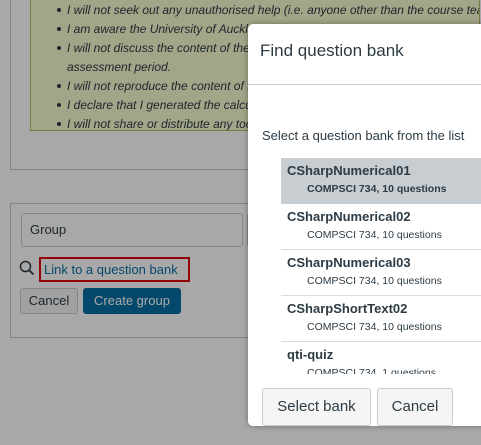 The width and height of the screenshot is (481, 445). What do you see at coordinates (349, 170) in the screenshot?
I see `bank-name: CSharpNumerical01` at bounding box center [349, 170].